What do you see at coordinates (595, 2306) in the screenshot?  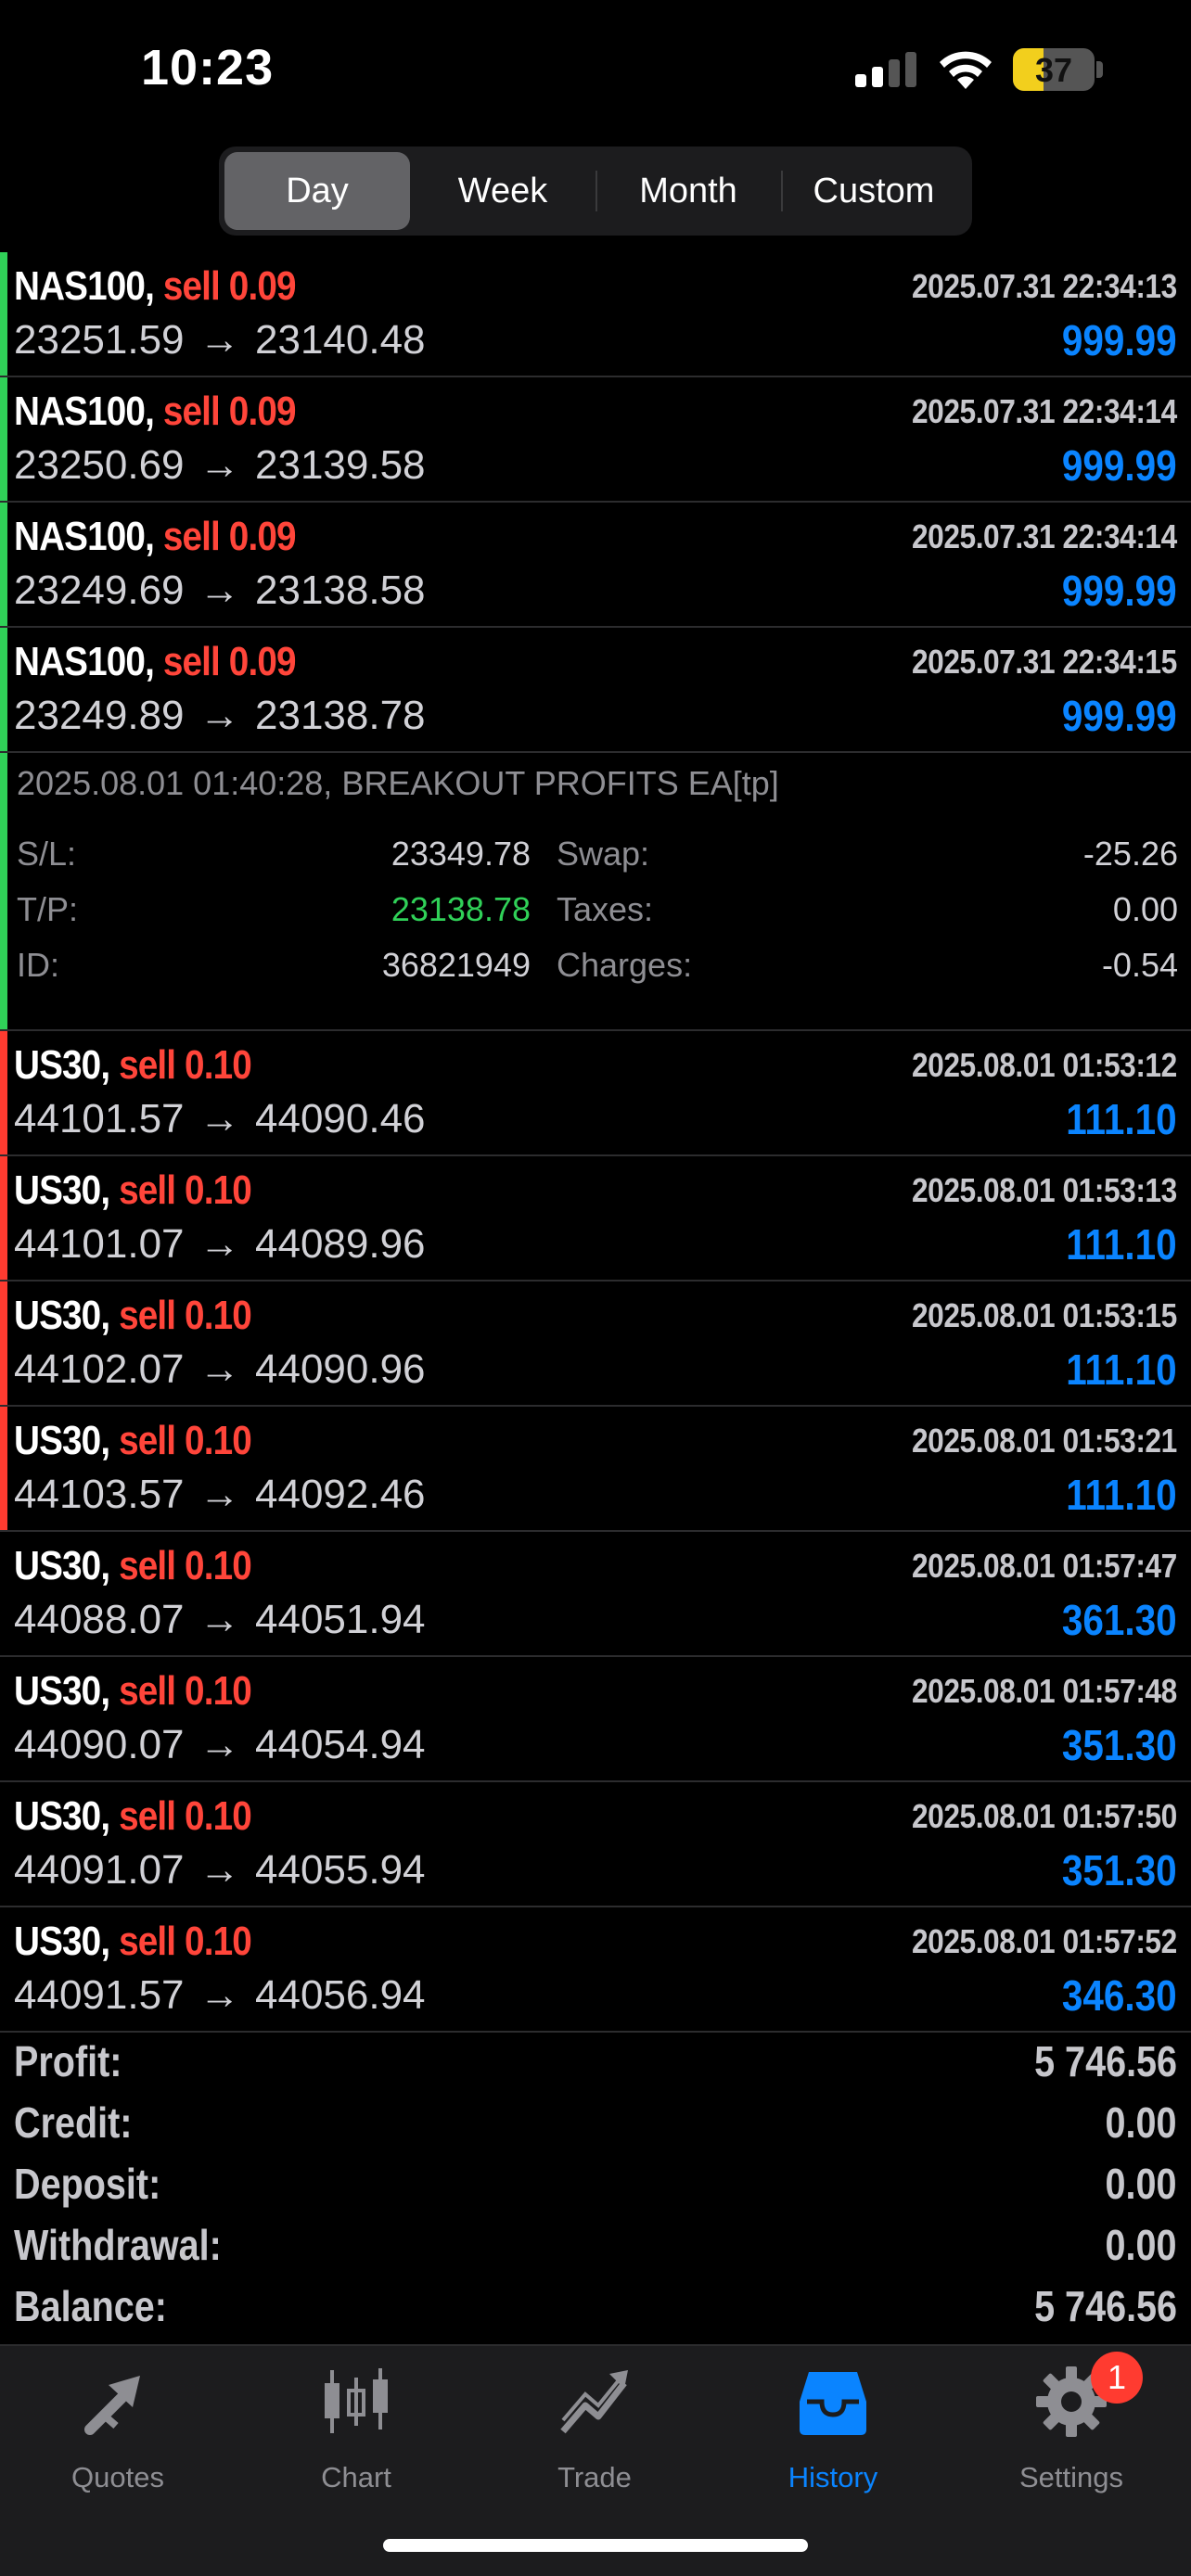 I see `summary-row: Balance: 5 746.56` at bounding box center [595, 2306].